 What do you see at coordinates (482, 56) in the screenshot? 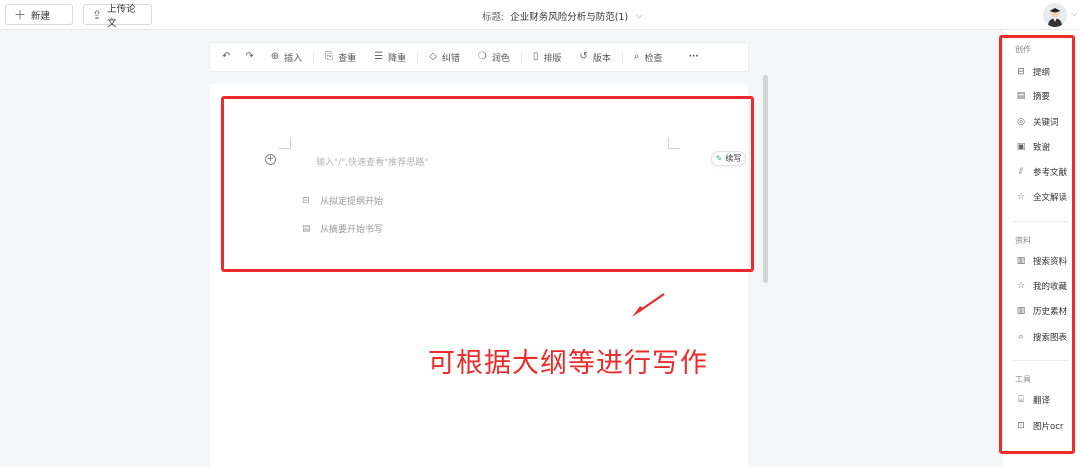
I see `polish-icon: ❍` at bounding box center [482, 56].